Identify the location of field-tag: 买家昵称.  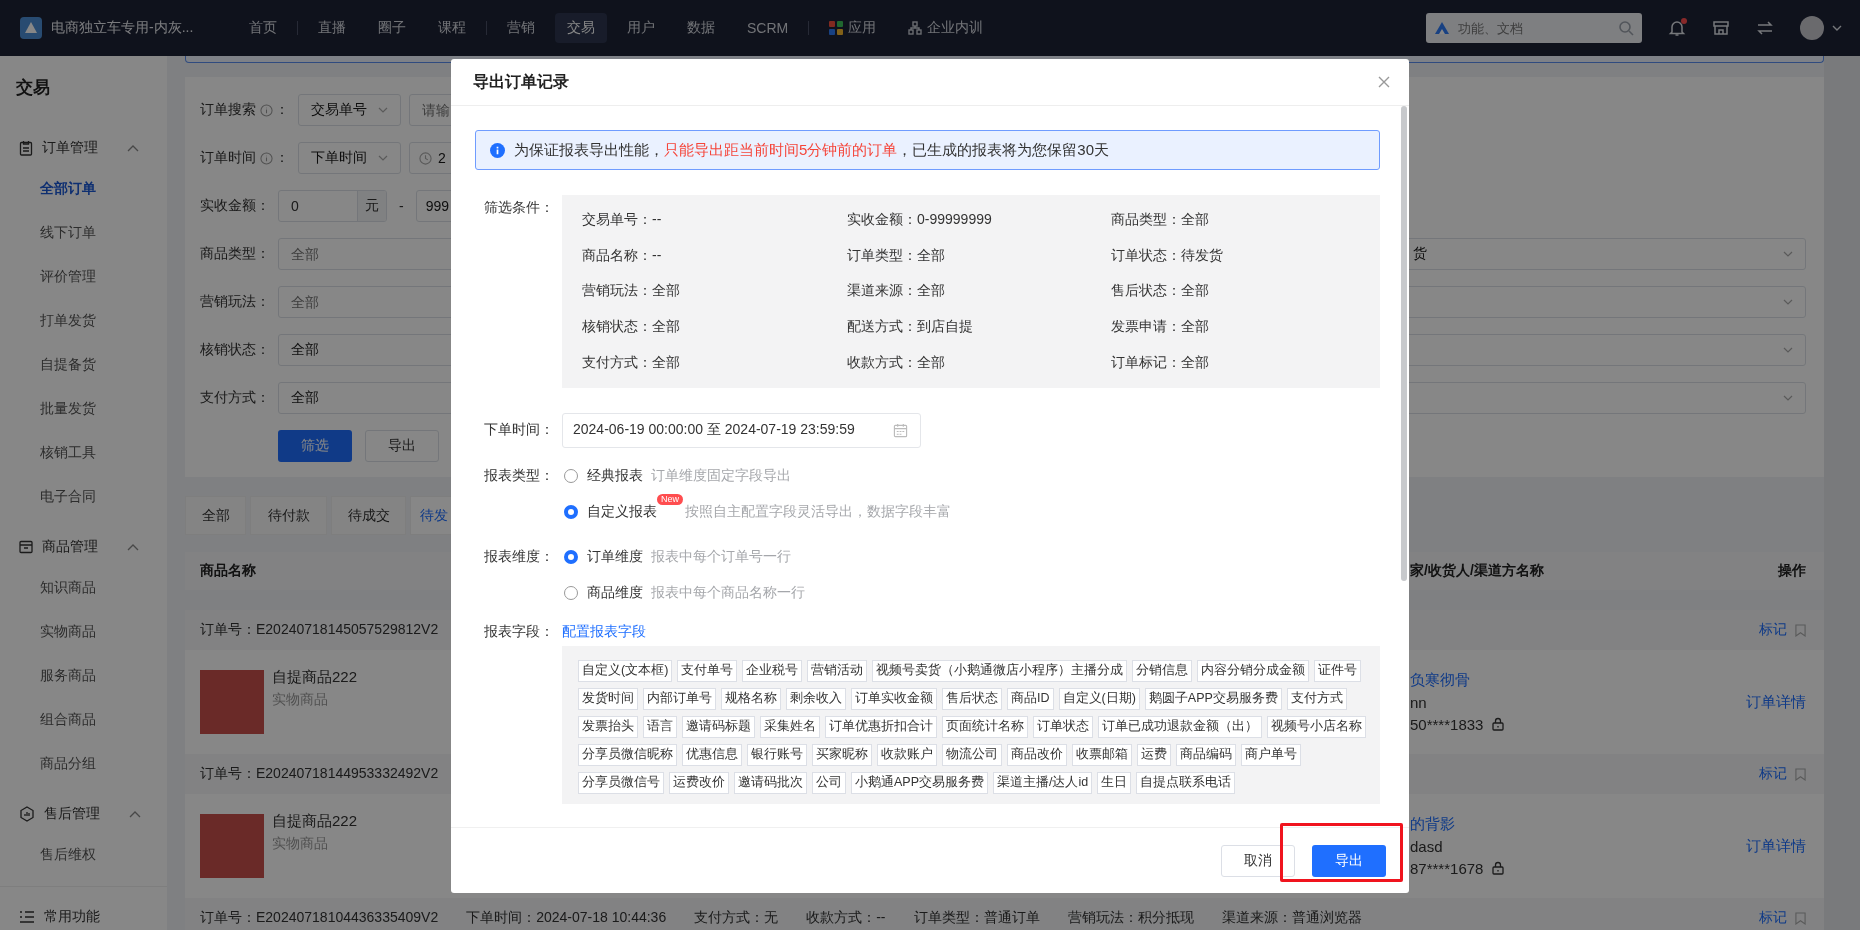
(842, 755).